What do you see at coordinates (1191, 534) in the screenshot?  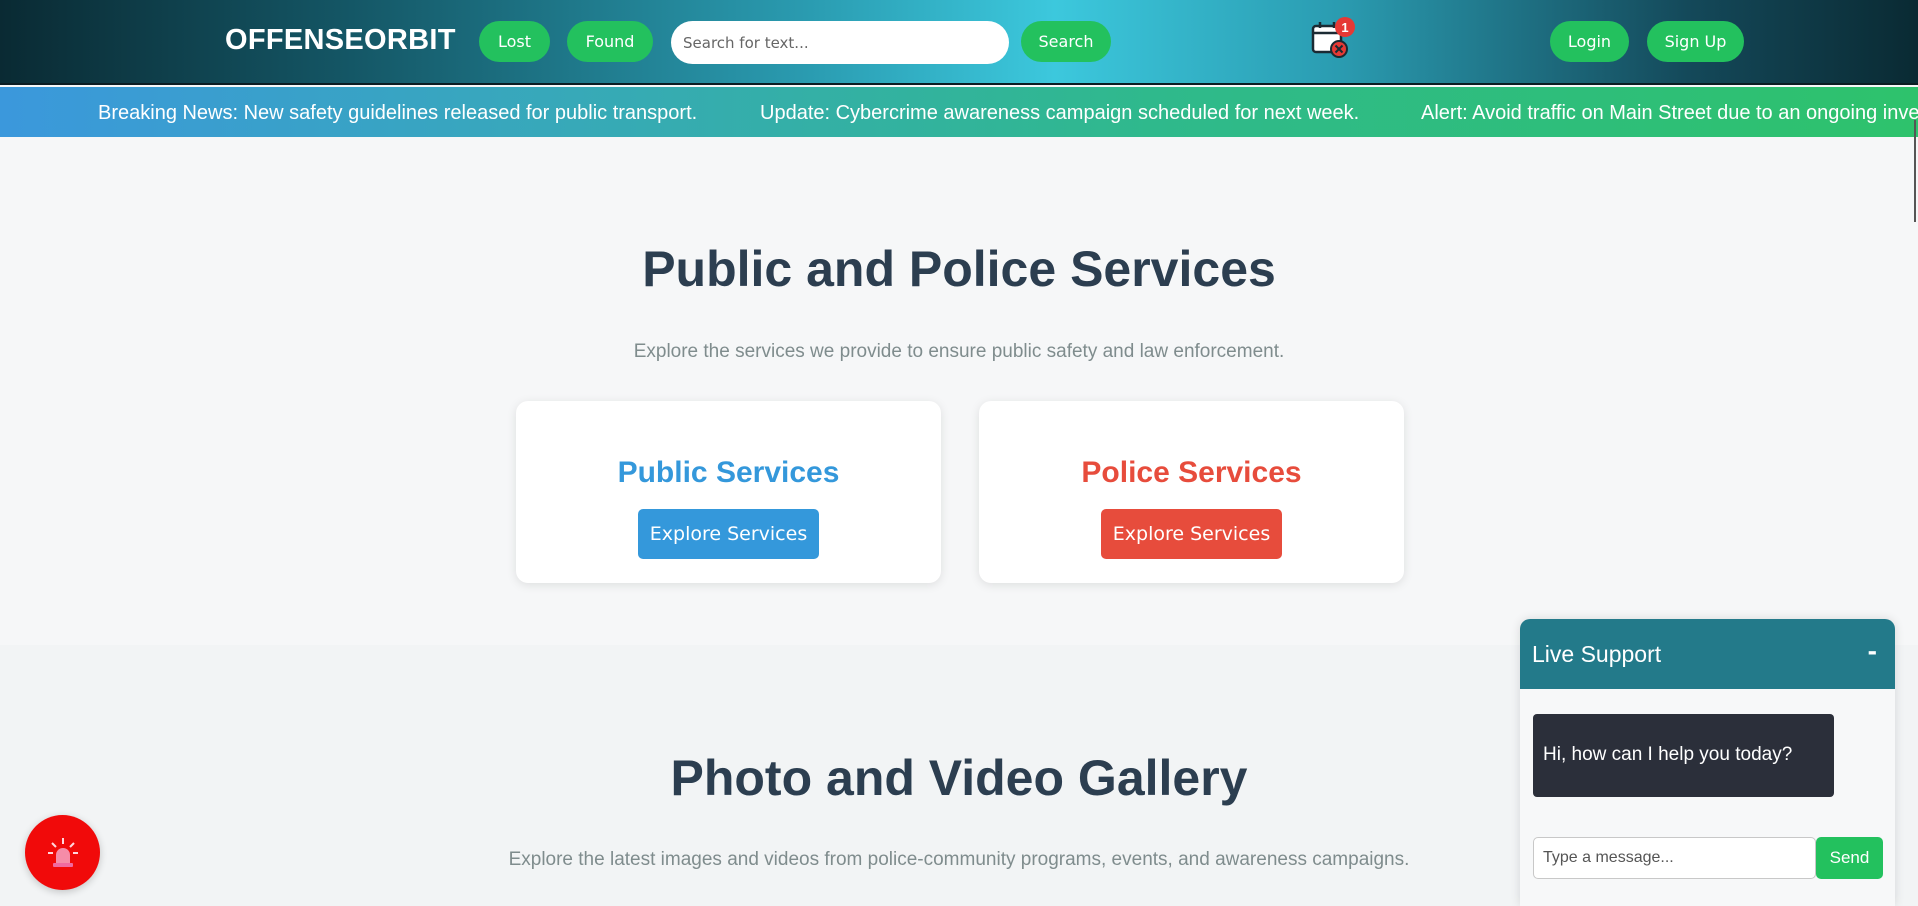 I see `explore-police-services-button: Explore Services` at bounding box center [1191, 534].